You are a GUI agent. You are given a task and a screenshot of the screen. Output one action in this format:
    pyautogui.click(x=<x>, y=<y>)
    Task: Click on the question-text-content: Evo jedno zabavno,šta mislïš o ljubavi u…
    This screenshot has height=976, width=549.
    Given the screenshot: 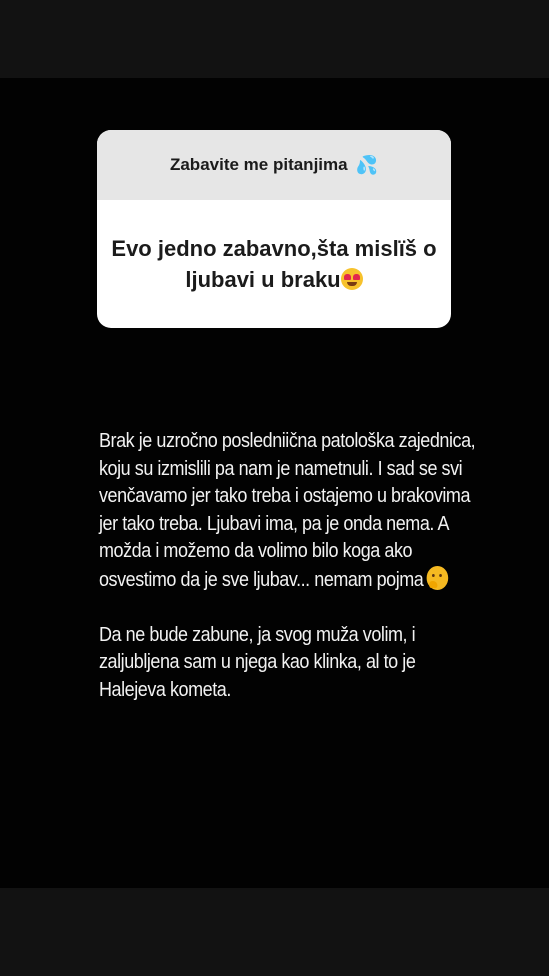 What is the action you would take?
    pyautogui.click(x=274, y=264)
    